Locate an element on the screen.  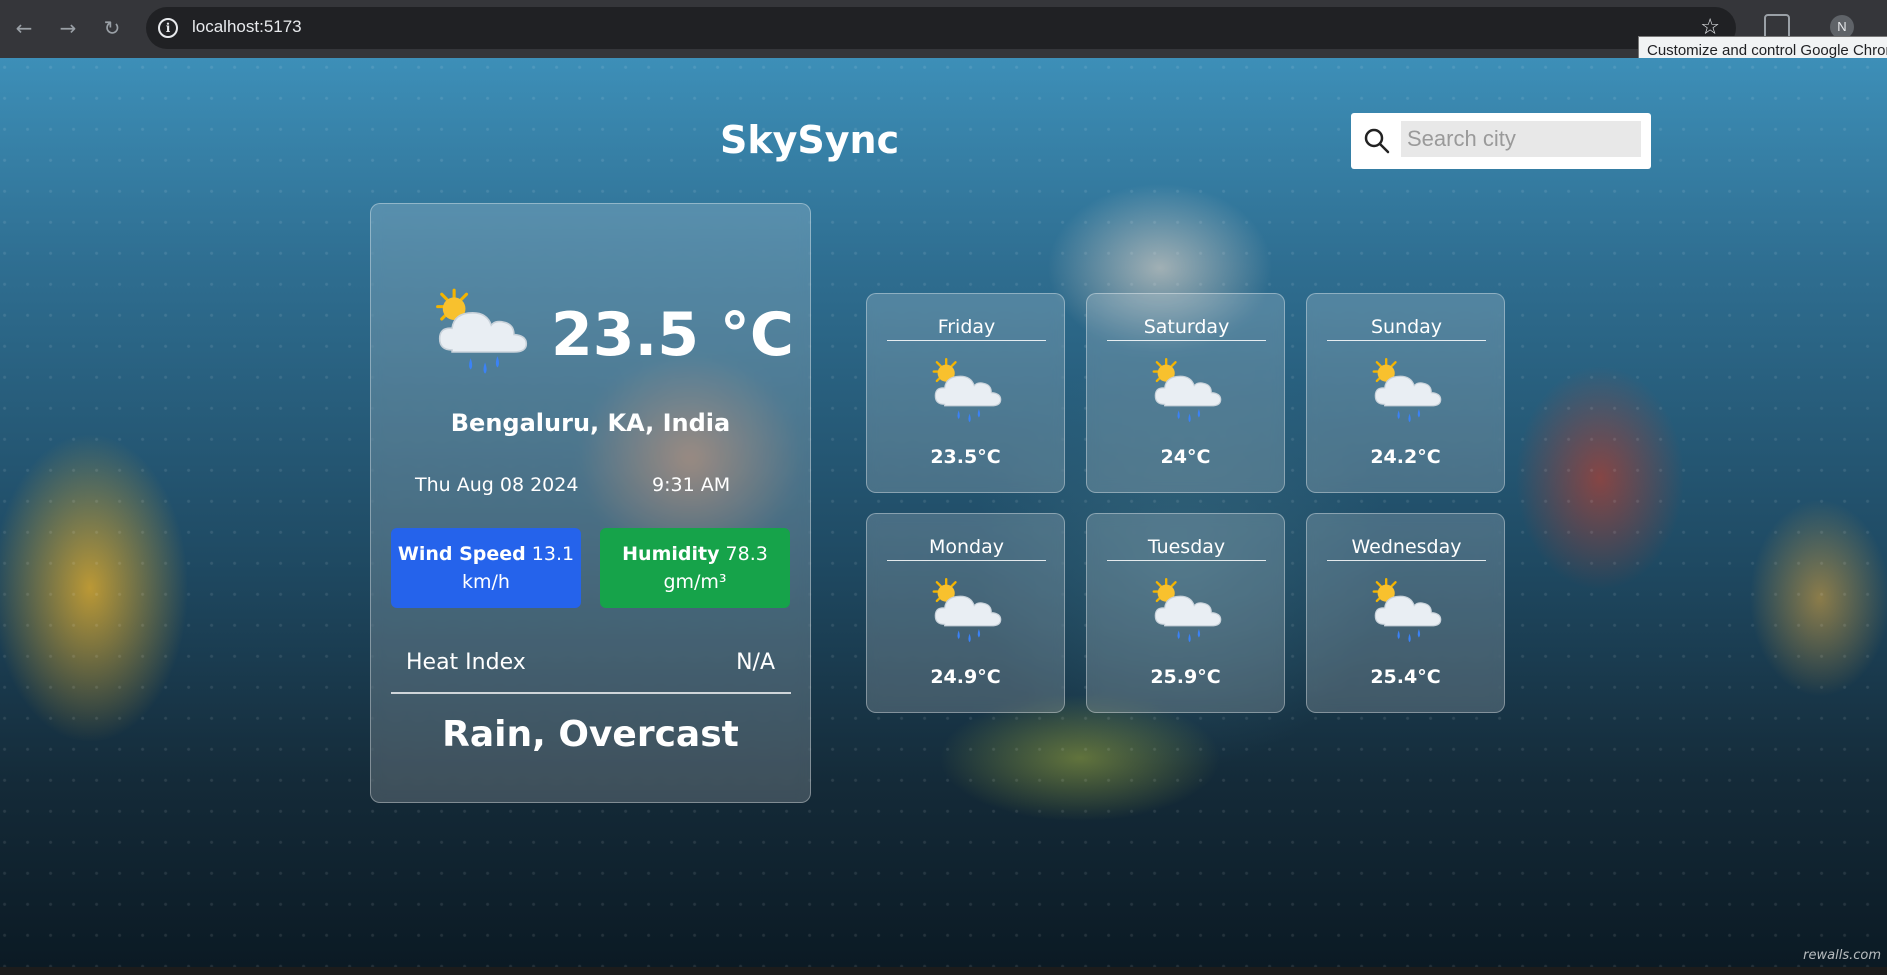
forecast-temp: 24°C is located at coordinates (1185, 457).